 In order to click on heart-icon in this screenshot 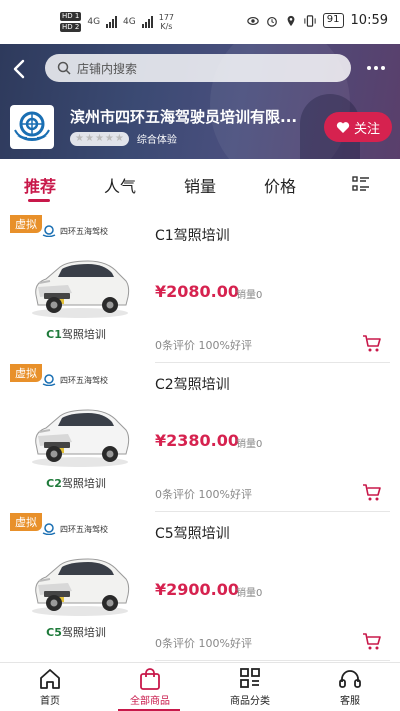, I will do `click(343, 127)`.